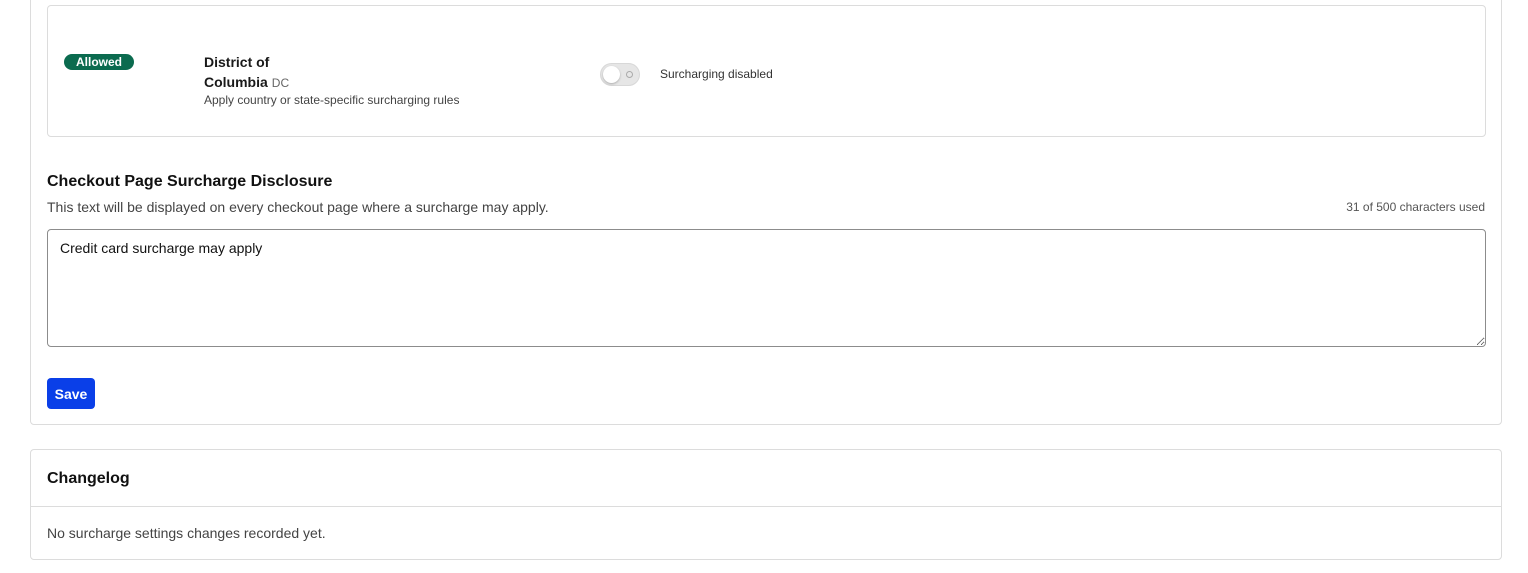 This screenshot has width=1528, height=573. I want to click on surcharging-toggle, so click(620, 74).